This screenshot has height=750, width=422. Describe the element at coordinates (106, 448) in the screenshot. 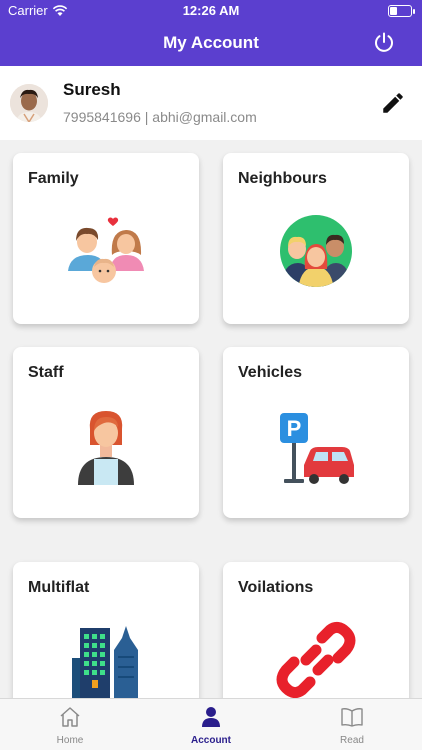

I see `staff-icon` at that location.